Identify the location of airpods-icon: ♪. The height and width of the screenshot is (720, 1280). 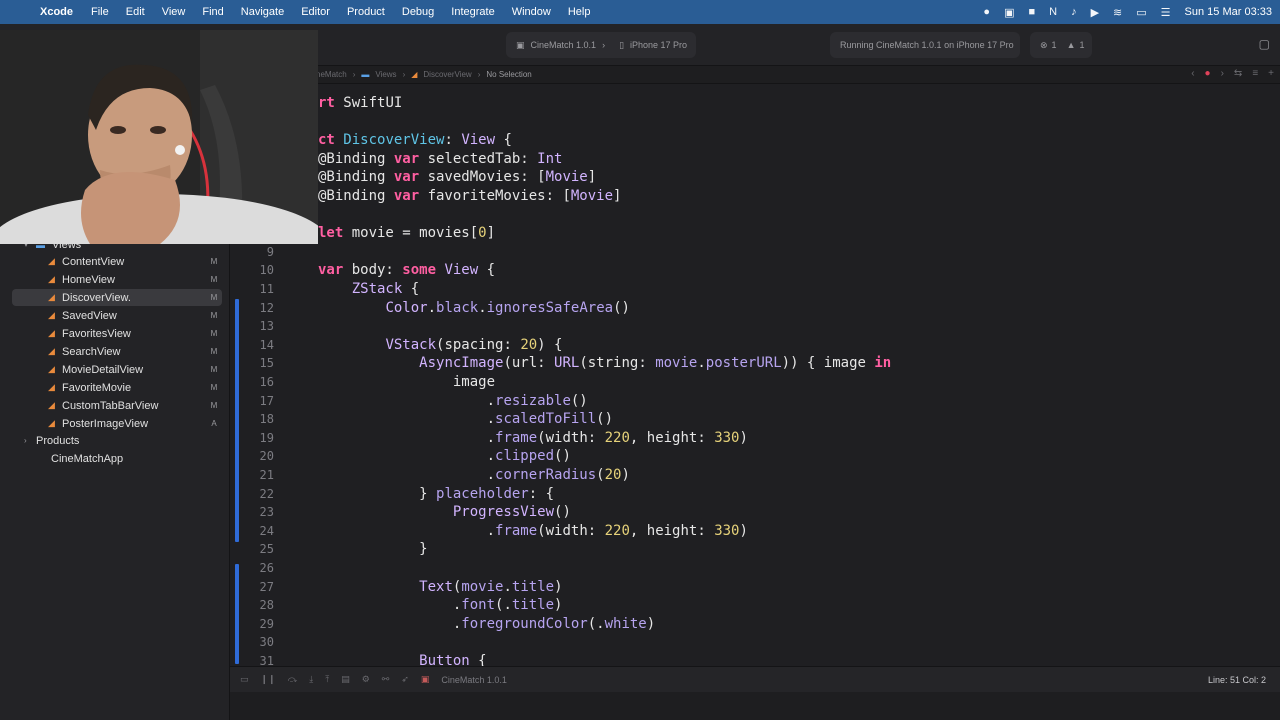
(1074, 12).